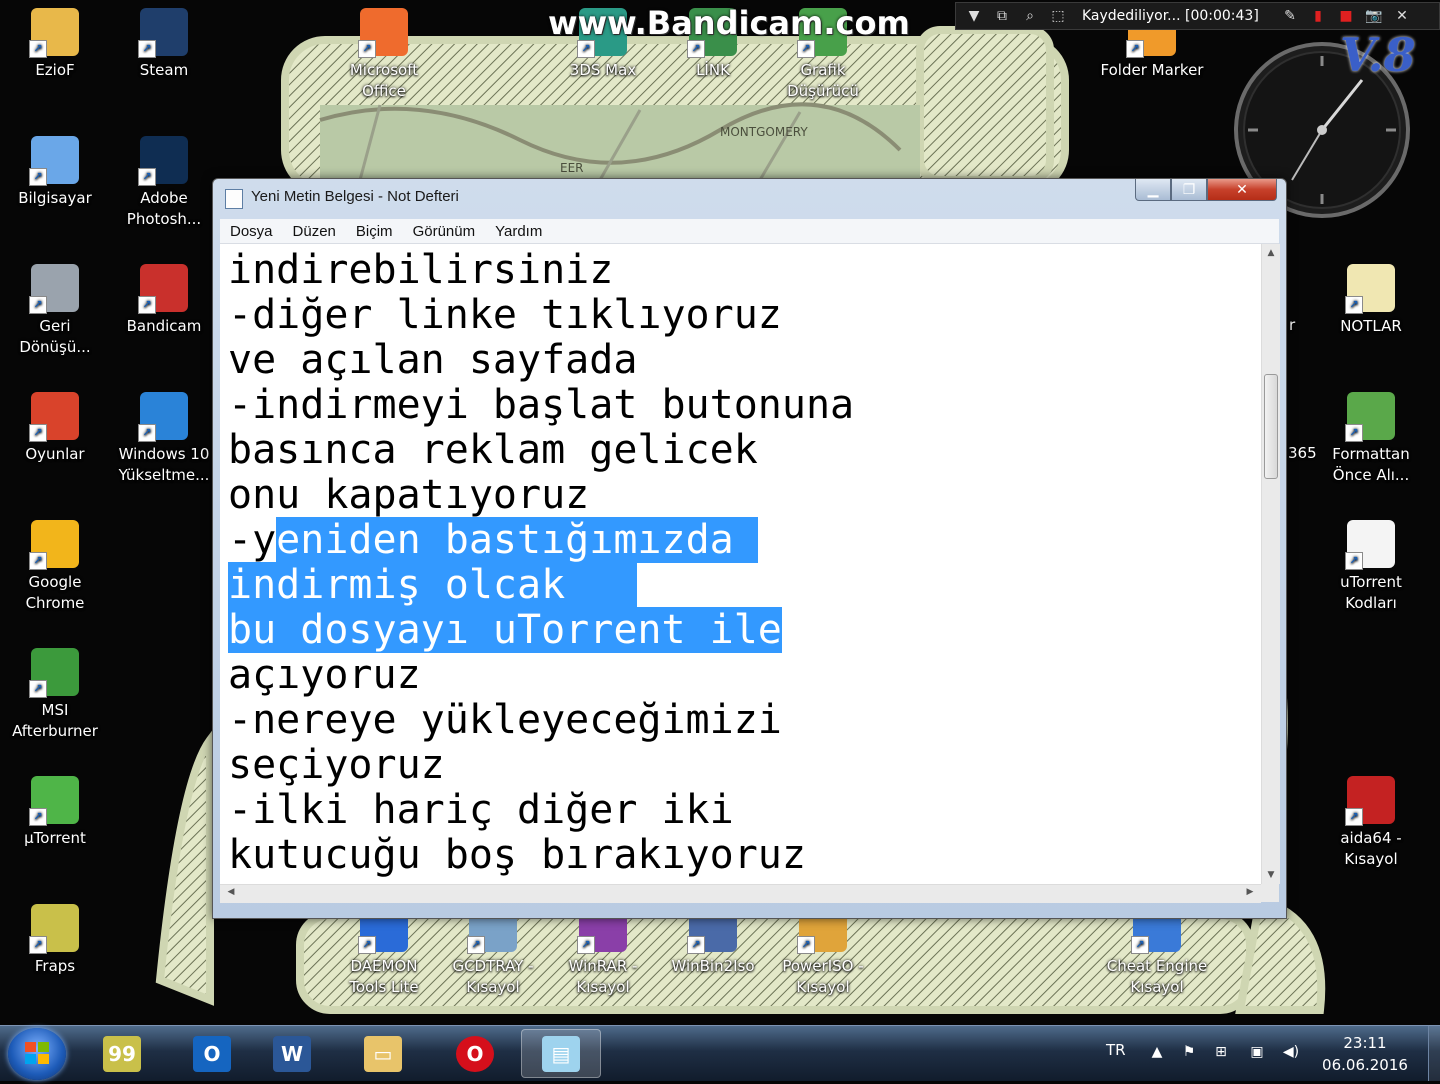 The image size is (1440, 1084). I want to click on show-desktop-button, so click(1434, 1053).